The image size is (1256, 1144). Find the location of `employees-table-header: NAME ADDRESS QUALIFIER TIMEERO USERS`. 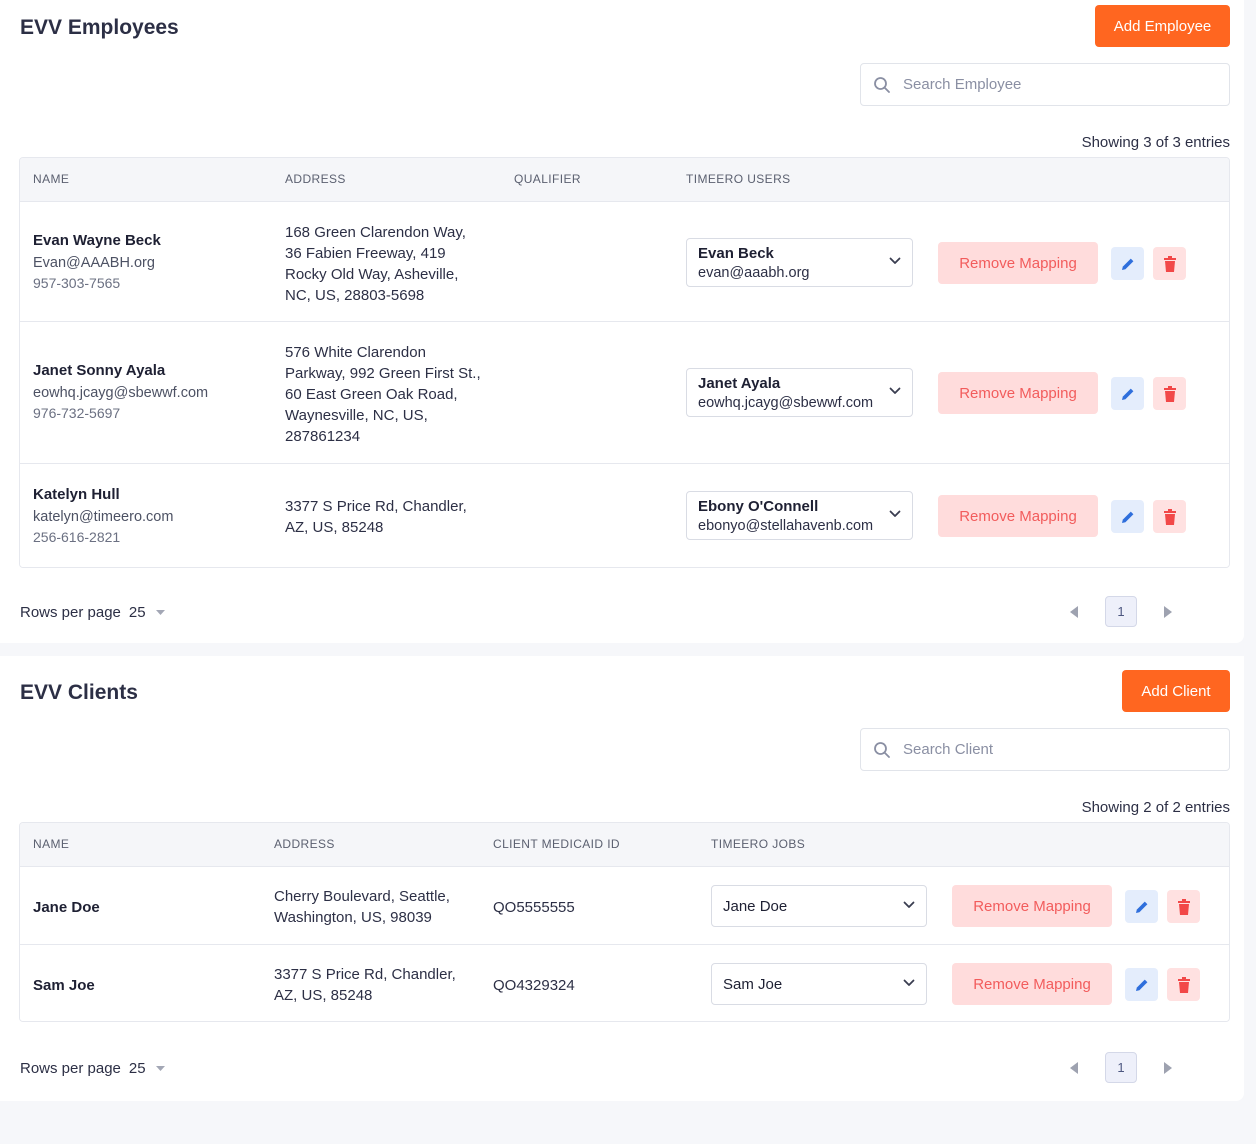

employees-table-header: NAME ADDRESS QUALIFIER TIMEERO USERS is located at coordinates (624, 179).